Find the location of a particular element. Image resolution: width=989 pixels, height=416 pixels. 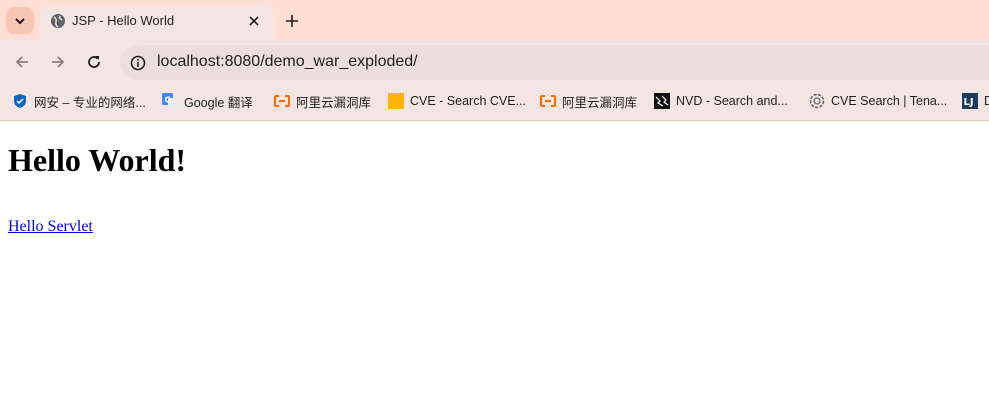

hello-servlet-link: Hello Servlet is located at coordinates (50, 227).